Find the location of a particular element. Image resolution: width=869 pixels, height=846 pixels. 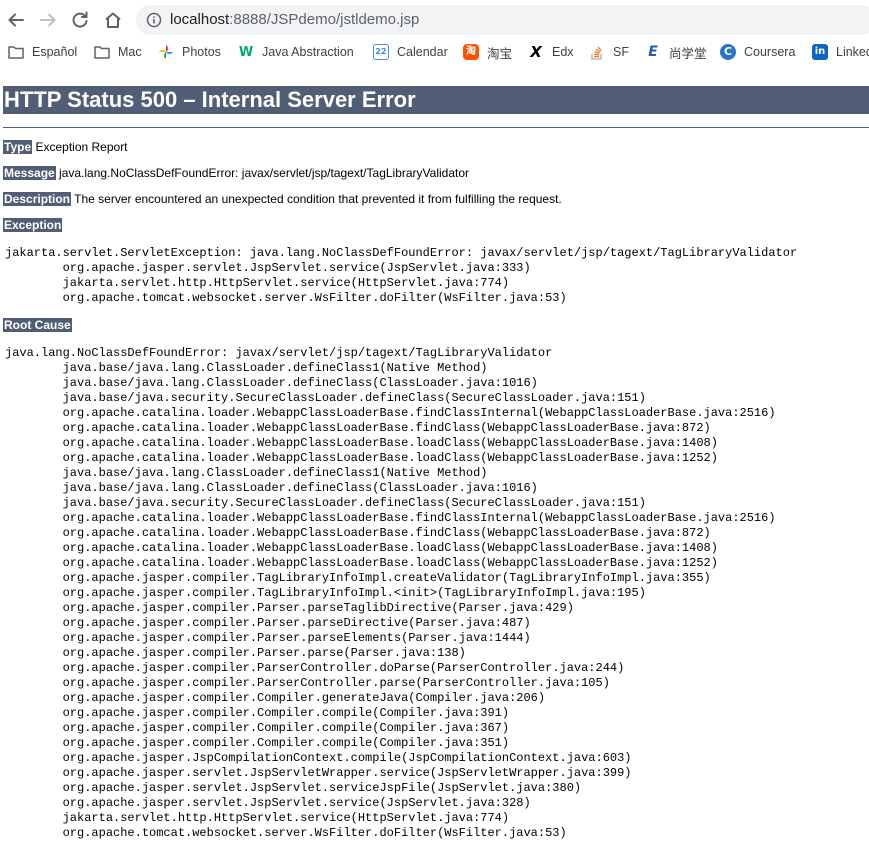

bookmark-label: Linked is located at coordinates (852, 52).